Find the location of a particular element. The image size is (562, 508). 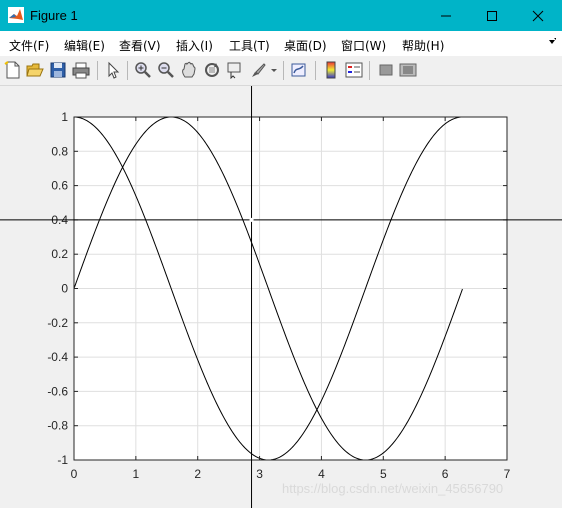

title-bar: Figure 1 is located at coordinates (281, 15).